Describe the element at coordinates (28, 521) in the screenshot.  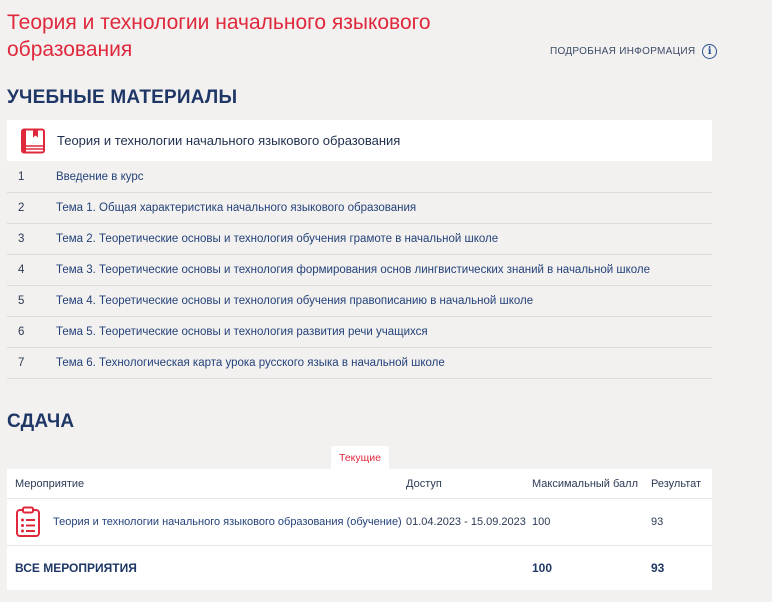
I see `clipboard-icon` at that location.